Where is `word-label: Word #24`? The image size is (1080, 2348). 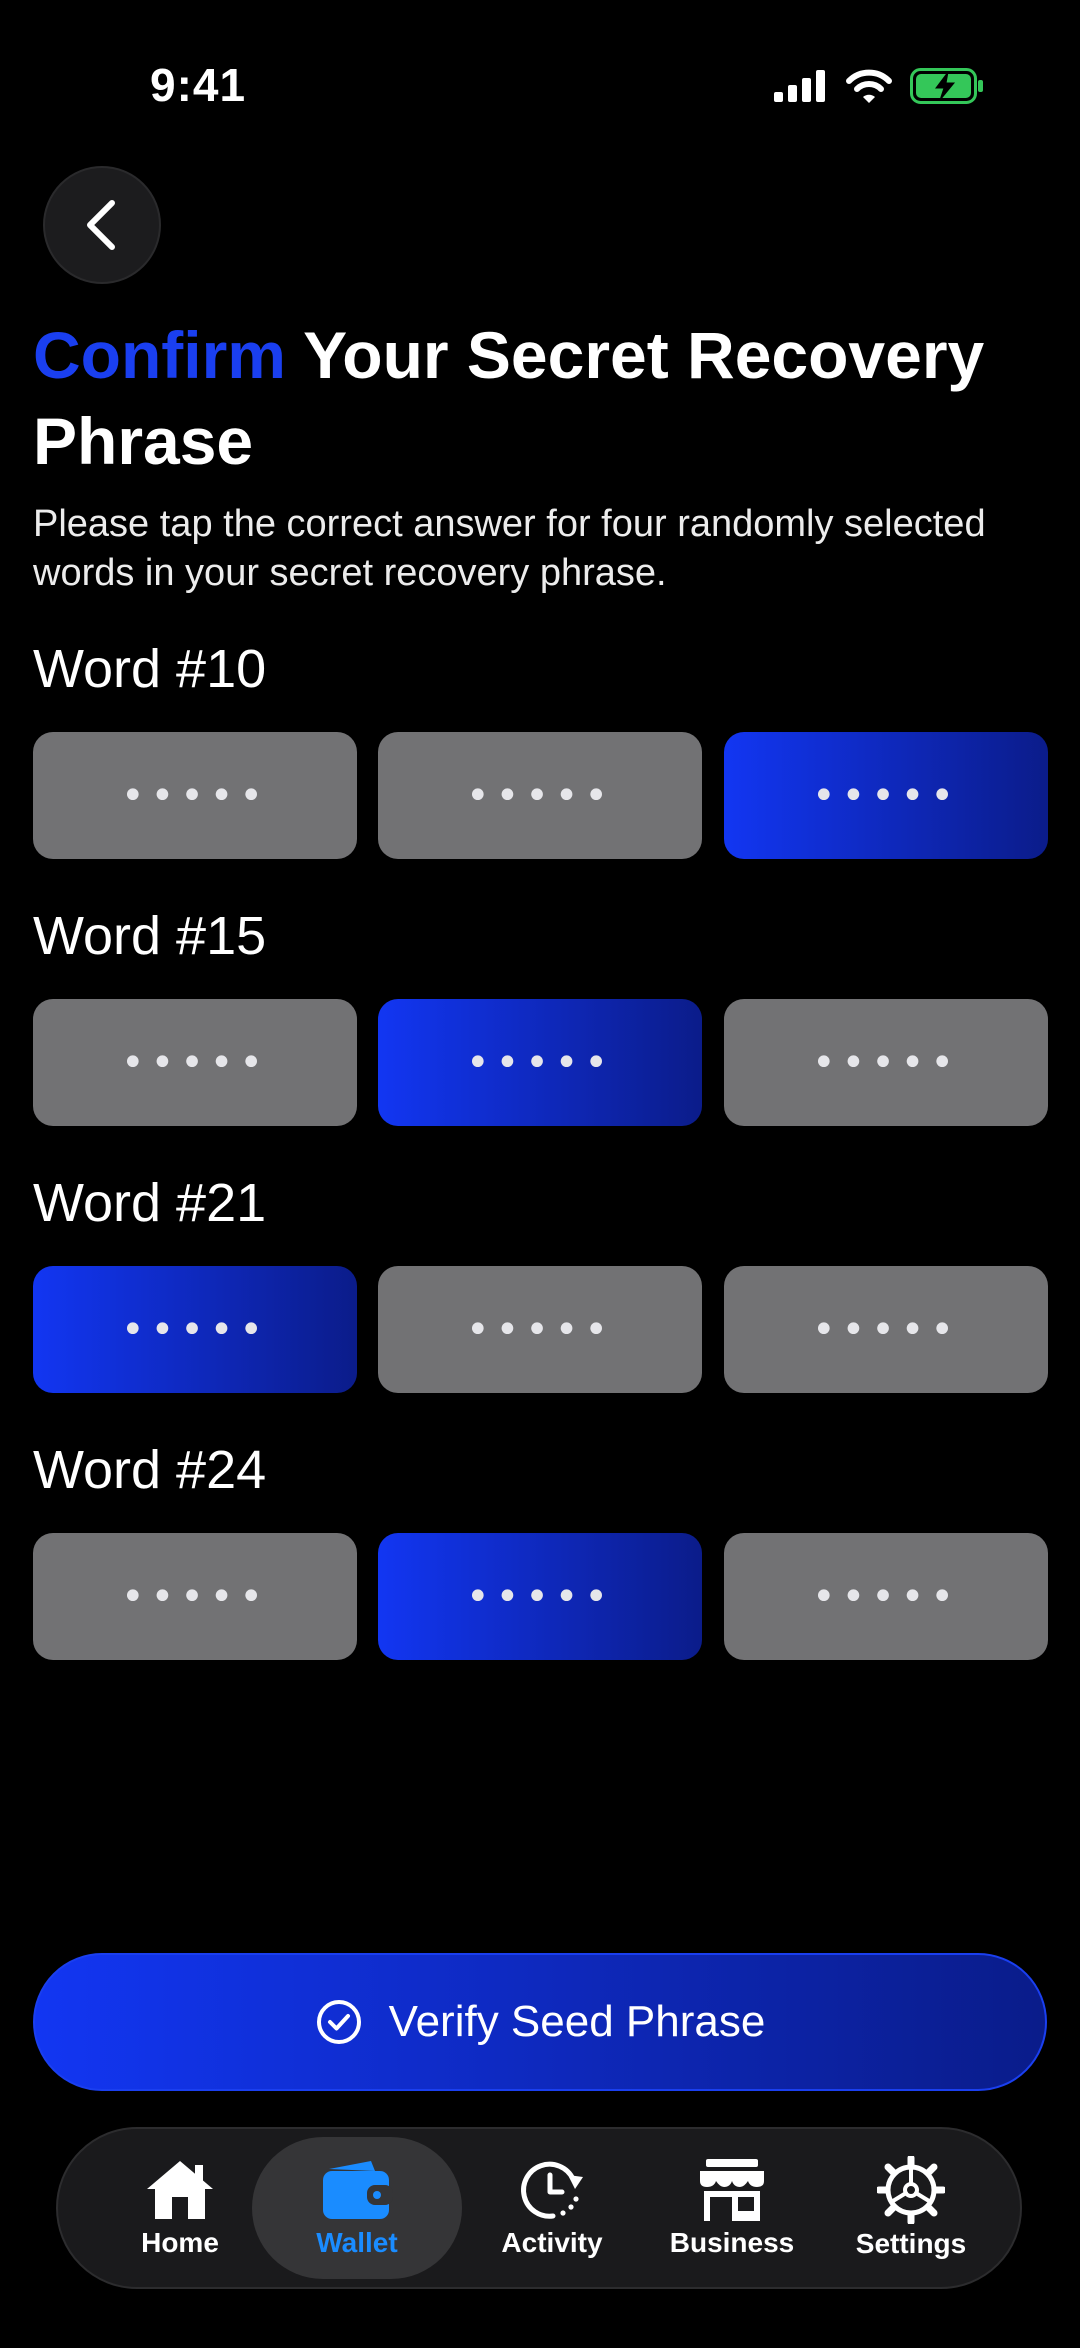
word-label: Word #24 is located at coordinates (150, 1470).